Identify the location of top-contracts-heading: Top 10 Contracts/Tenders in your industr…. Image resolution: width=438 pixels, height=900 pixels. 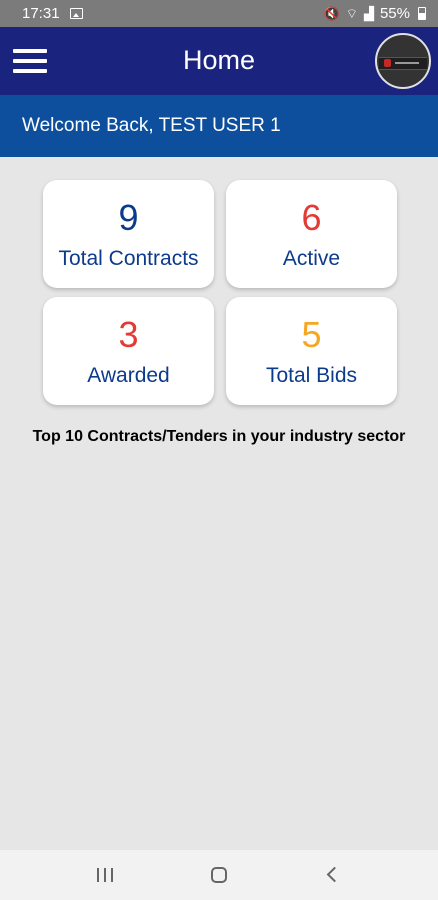
(219, 436).